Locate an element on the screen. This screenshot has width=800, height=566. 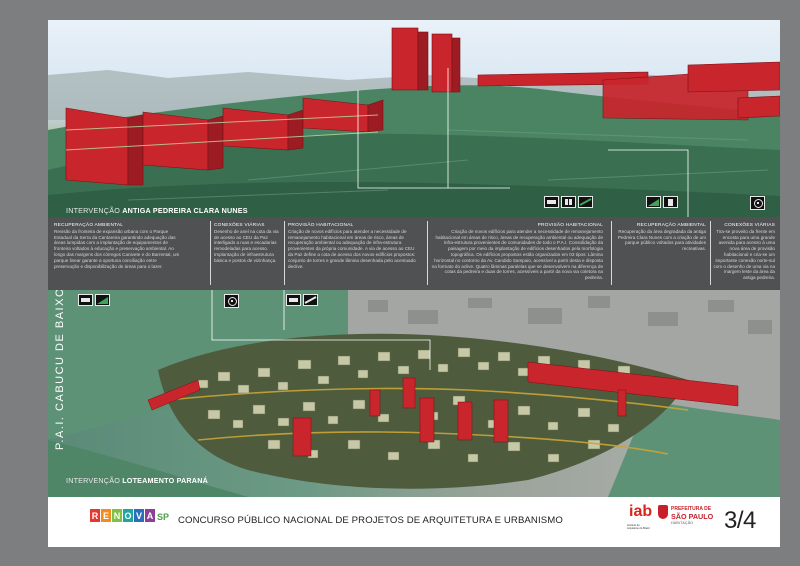
prefeitura-sao-paulo-logo: PREFEITURA DE SÃO PAULO HABITAÇÃO is located at coordinates (688, 520).